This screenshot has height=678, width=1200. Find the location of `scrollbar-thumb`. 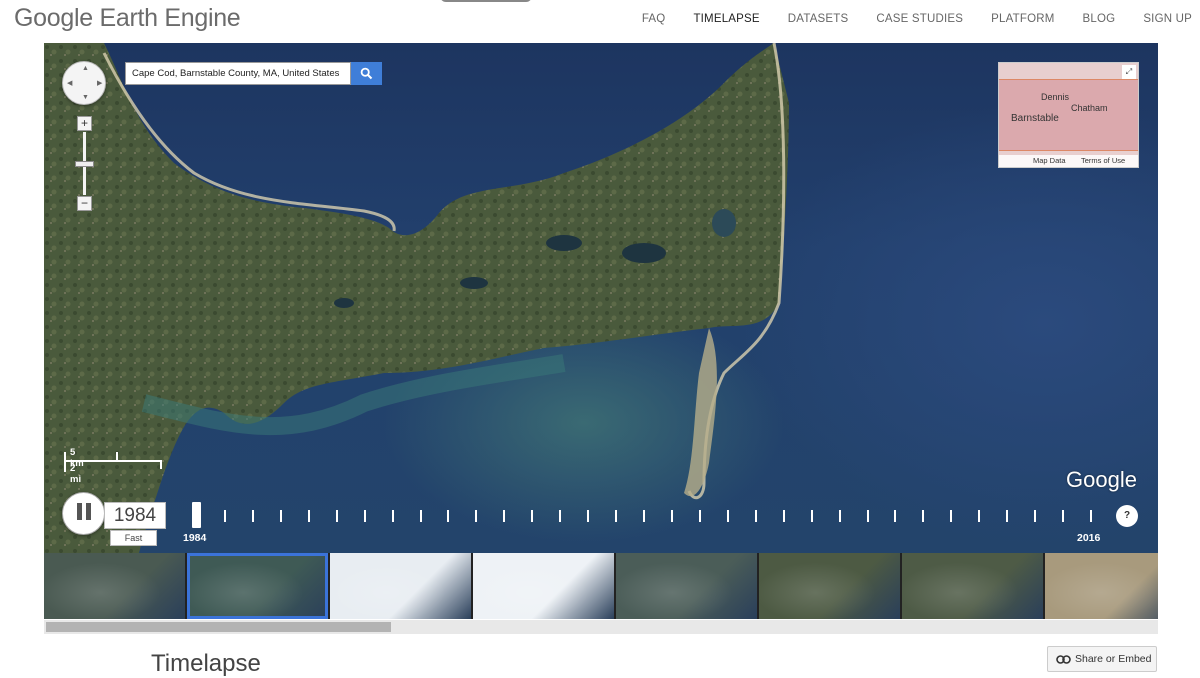

scrollbar-thumb is located at coordinates (218, 627).